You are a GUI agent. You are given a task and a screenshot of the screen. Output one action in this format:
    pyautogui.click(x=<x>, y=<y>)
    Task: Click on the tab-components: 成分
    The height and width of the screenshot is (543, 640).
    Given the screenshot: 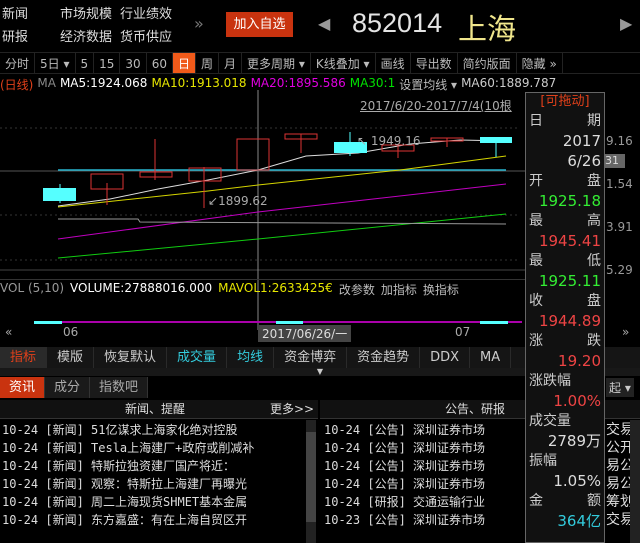 What is the action you would take?
    pyautogui.click(x=68, y=387)
    